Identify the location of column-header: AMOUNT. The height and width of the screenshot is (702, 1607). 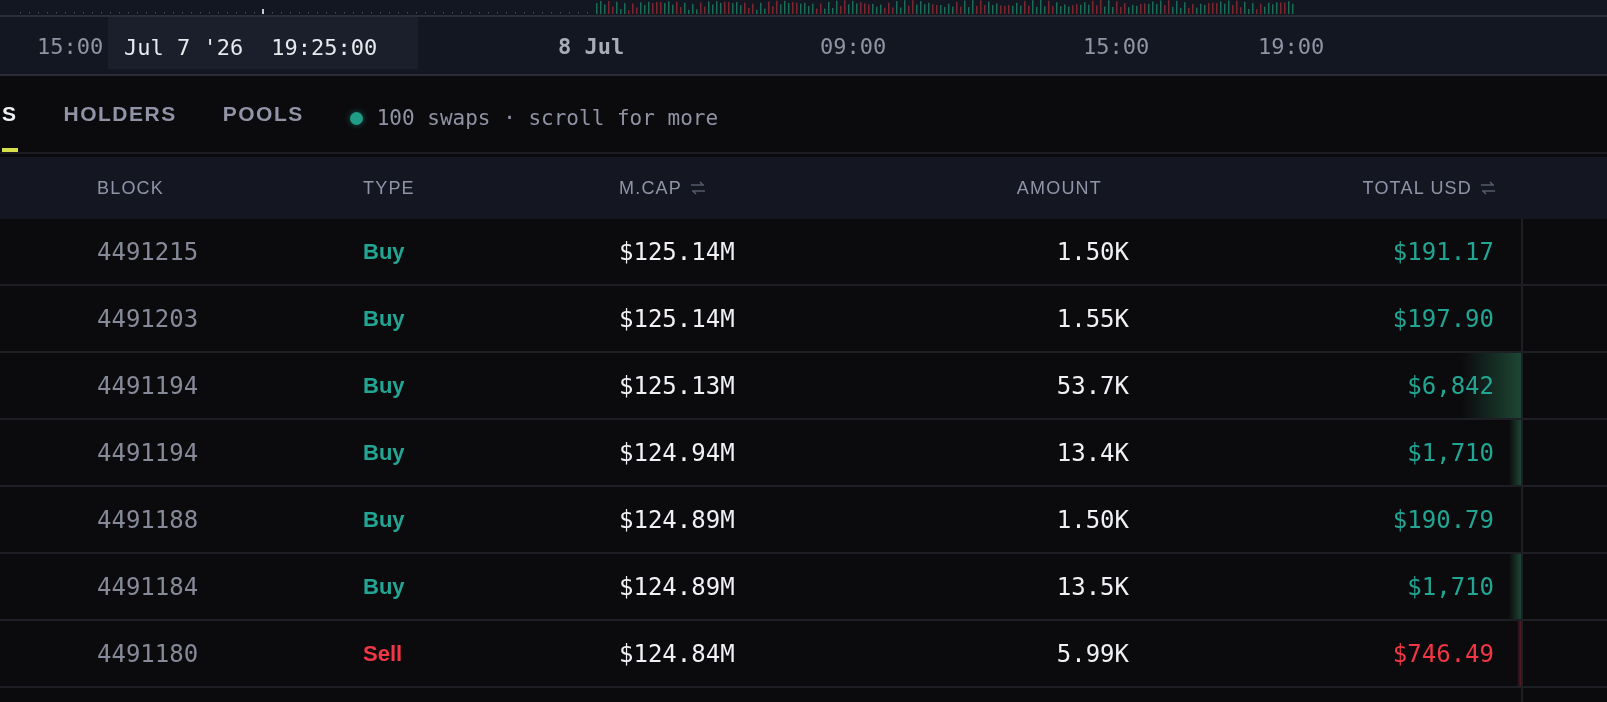
(1059, 188).